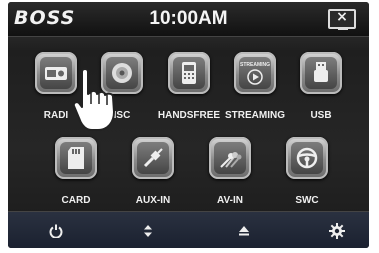  I want to click on top-bar: BOSS 10:00AM ×, so click(188, 19).